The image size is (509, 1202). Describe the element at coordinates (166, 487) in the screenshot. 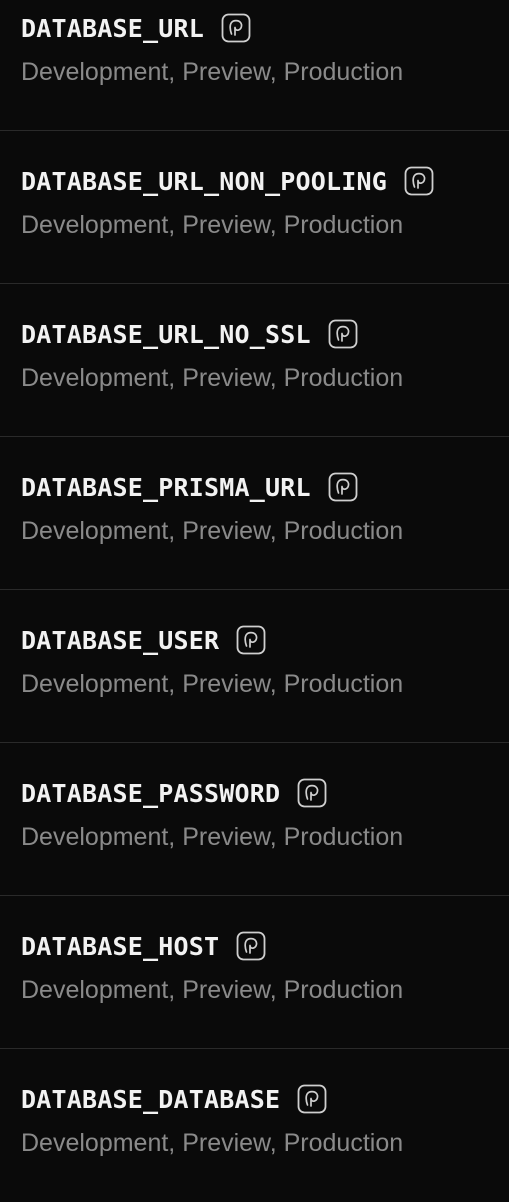

I see `env-var-name: DATABASE_PRISMA_URL` at that location.